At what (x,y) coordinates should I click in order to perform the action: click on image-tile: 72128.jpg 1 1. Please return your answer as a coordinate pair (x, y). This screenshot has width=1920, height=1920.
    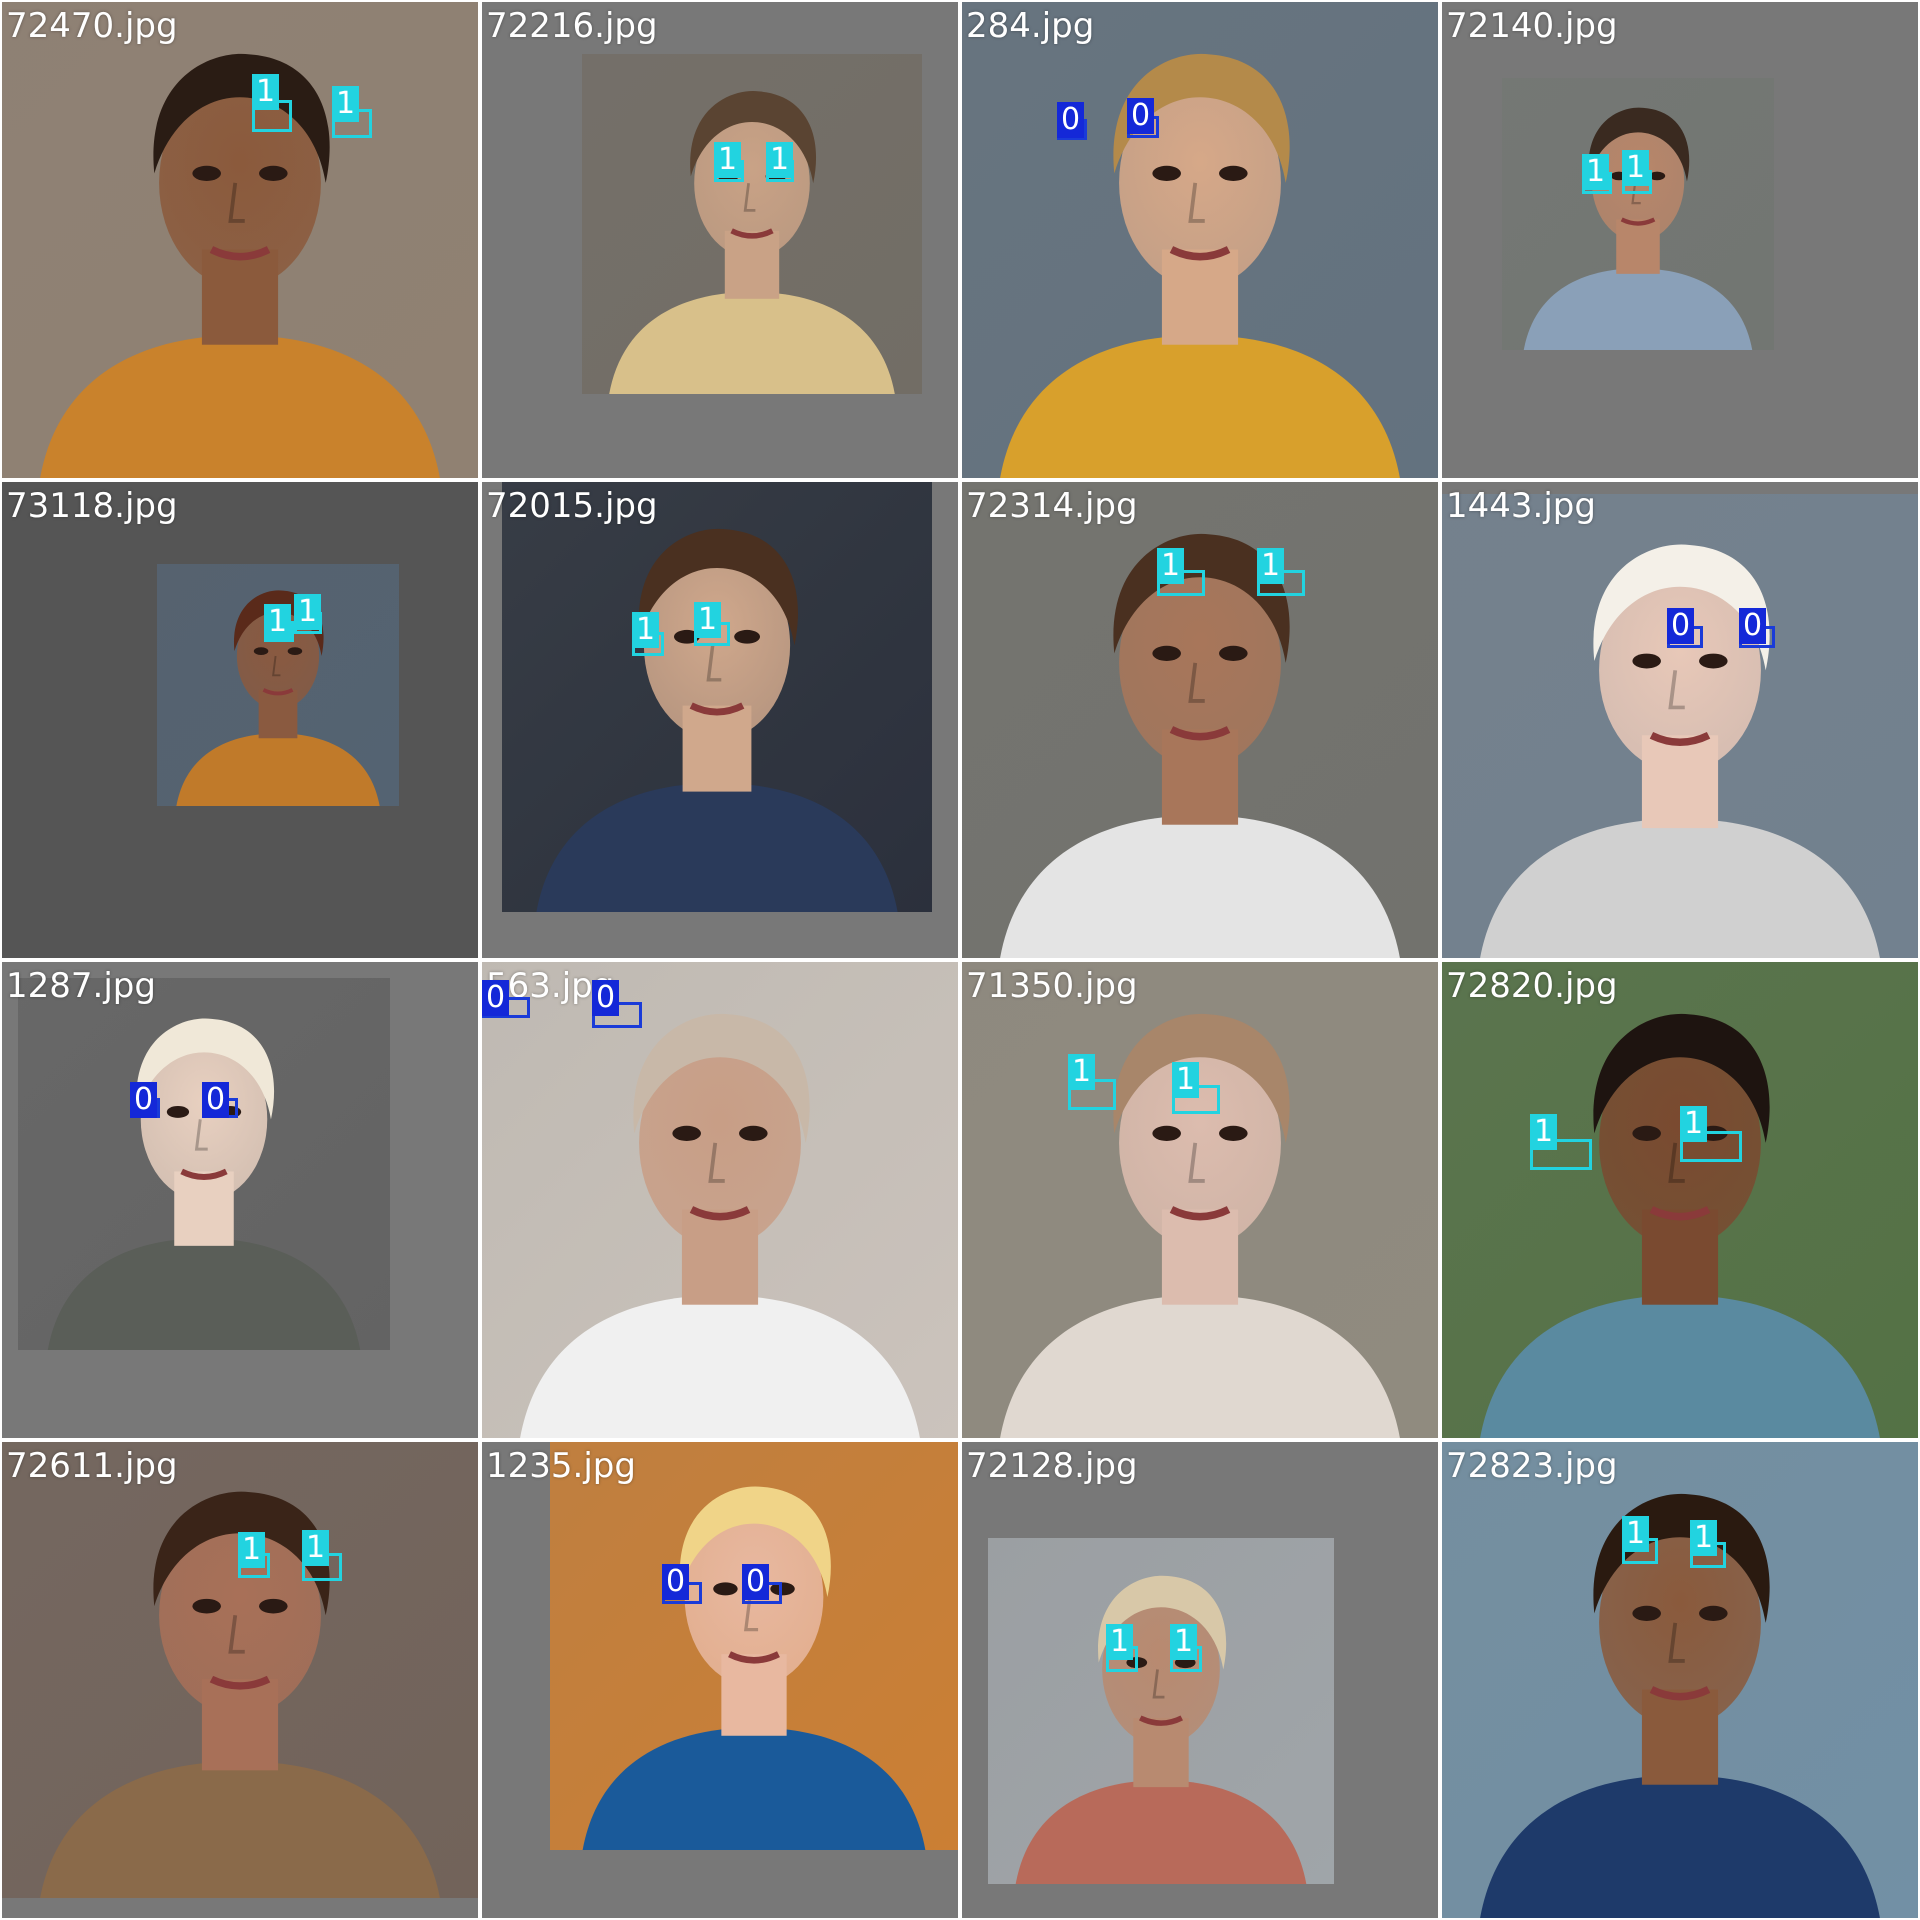
    Looking at the image, I should click on (1200, 1680).